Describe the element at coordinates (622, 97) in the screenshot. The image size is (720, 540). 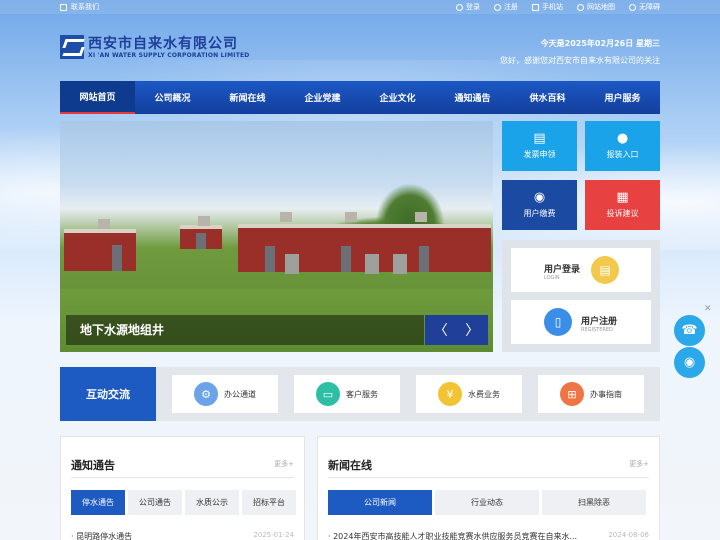
I see `nav-item-user-service: 用户服务` at that location.